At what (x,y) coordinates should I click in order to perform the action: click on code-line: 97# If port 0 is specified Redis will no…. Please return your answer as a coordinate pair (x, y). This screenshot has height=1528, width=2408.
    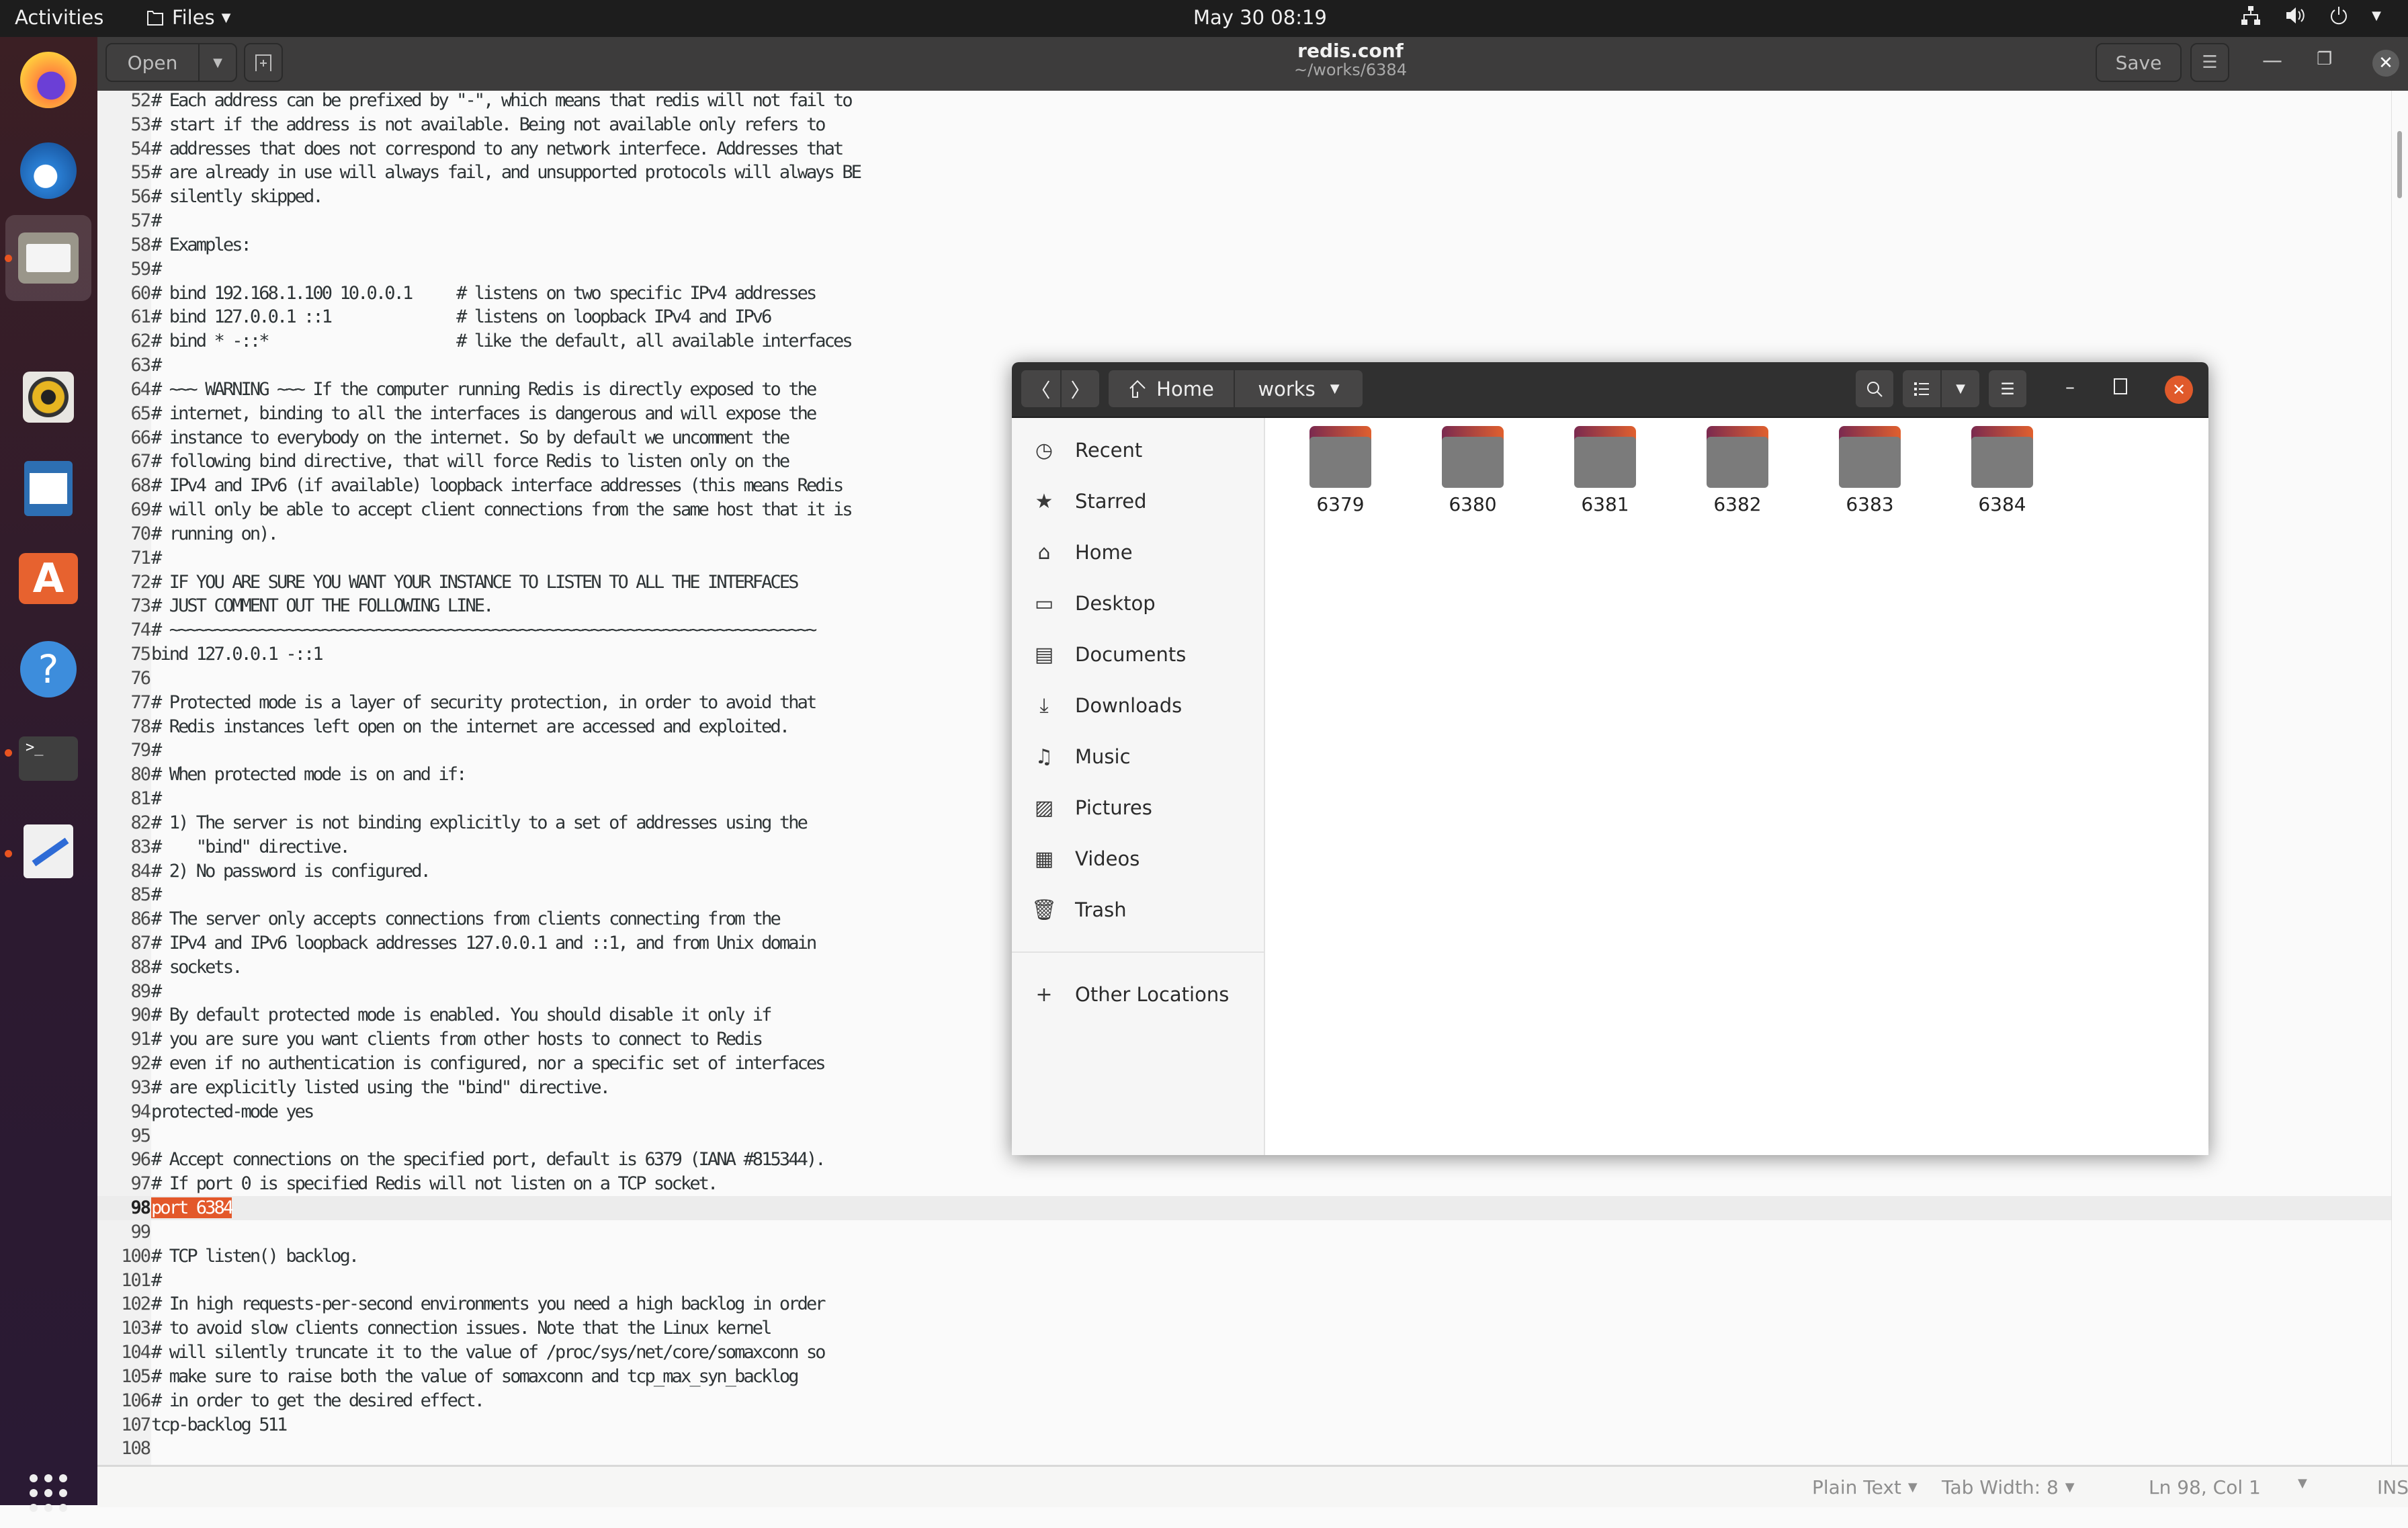
    Looking at the image, I should click on (1244, 1184).